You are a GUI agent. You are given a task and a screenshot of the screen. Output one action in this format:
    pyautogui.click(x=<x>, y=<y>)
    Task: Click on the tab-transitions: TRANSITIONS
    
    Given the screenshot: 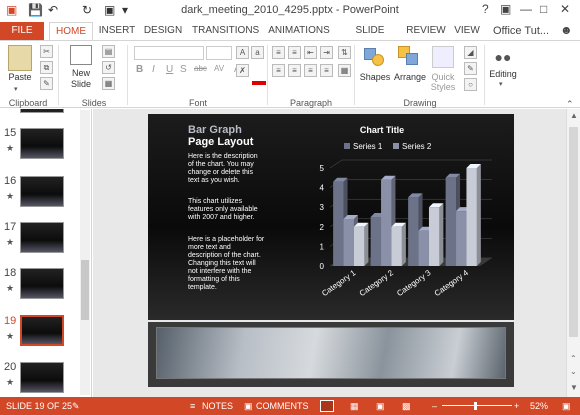 What is the action you would take?
    pyautogui.click(x=225, y=31)
    